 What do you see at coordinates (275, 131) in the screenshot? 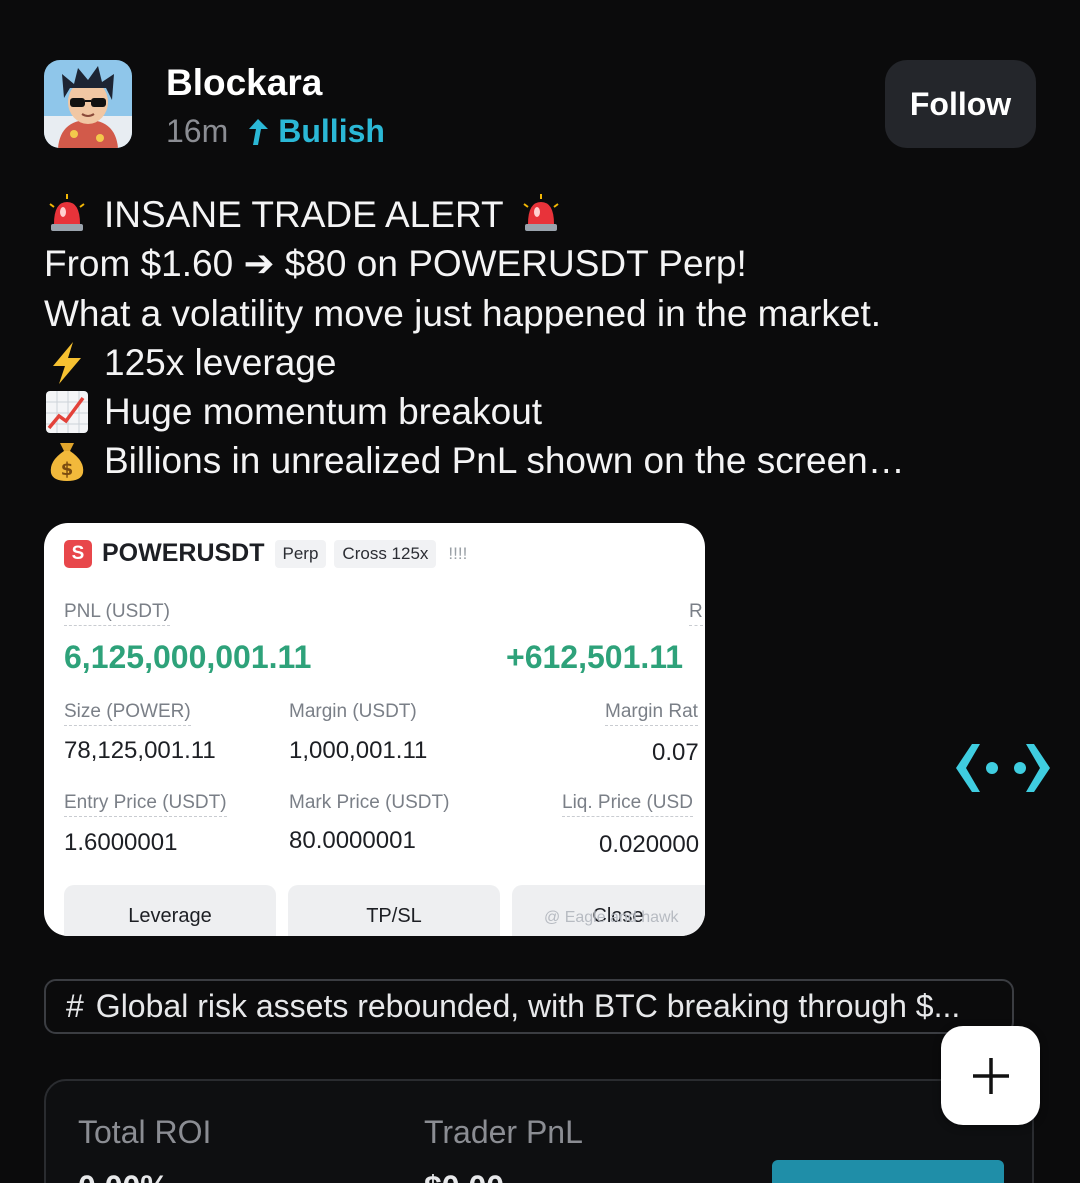
I see `post-meta: 16m Bullish` at bounding box center [275, 131].